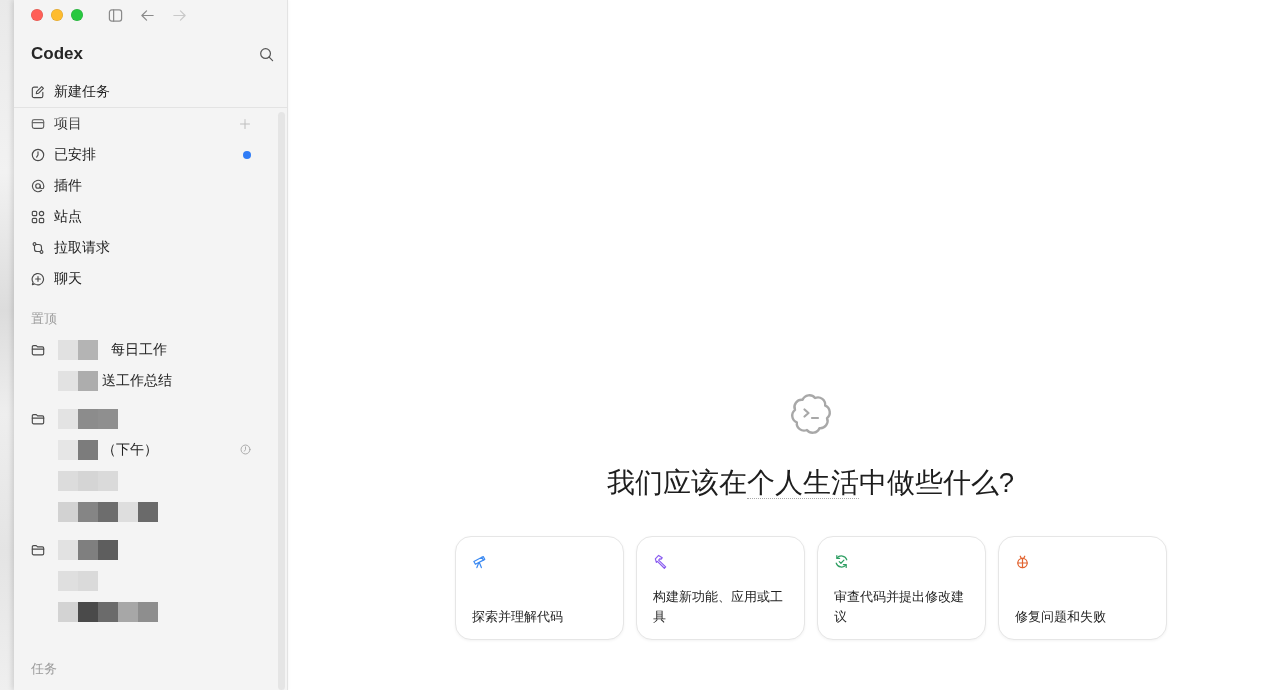 The image size is (1275, 690). Describe the element at coordinates (1082, 588) in the screenshot. I see `suggestion-card: 修复问题和失败` at that location.